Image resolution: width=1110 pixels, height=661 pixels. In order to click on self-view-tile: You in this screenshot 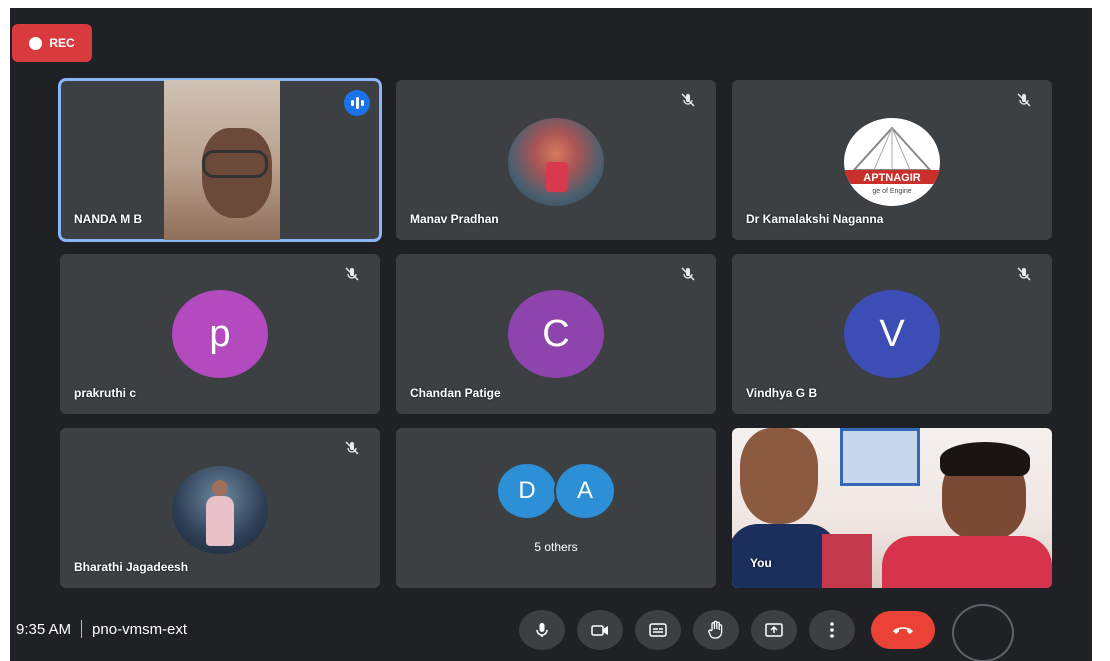, I will do `click(892, 508)`.